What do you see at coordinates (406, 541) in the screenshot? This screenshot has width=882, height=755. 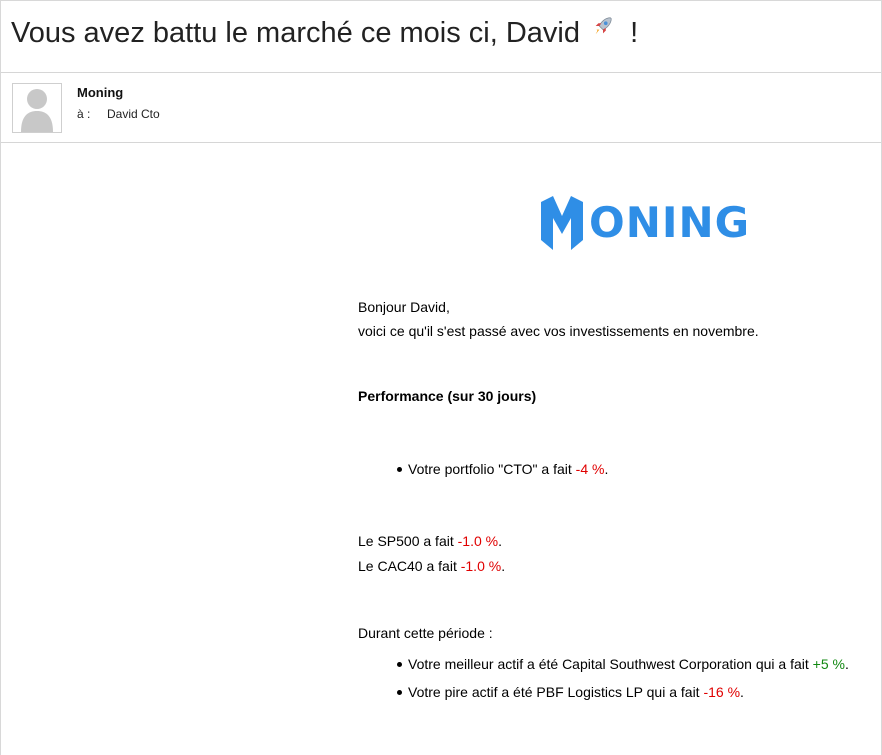 I see `sp500-text: Le SP500 a fait` at bounding box center [406, 541].